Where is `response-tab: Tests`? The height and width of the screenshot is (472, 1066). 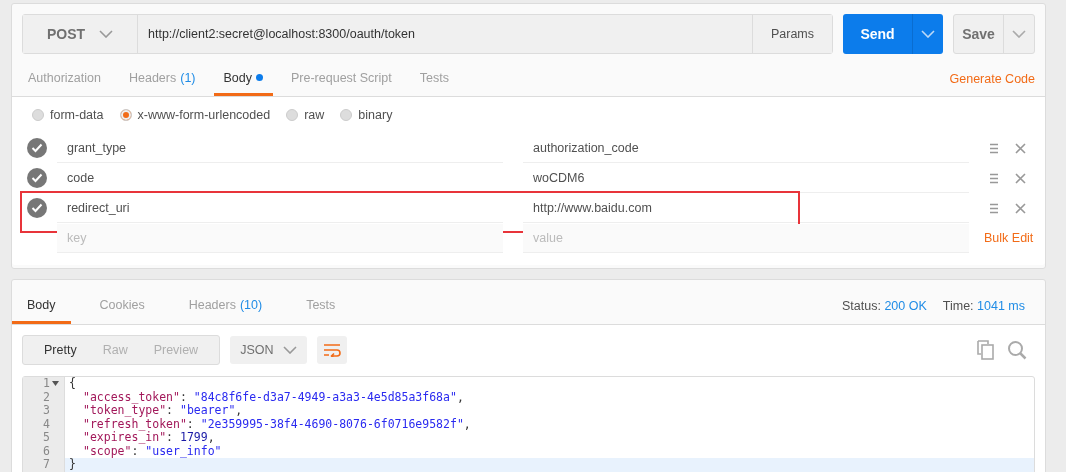 response-tab: Tests is located at coordinates (321, 302).